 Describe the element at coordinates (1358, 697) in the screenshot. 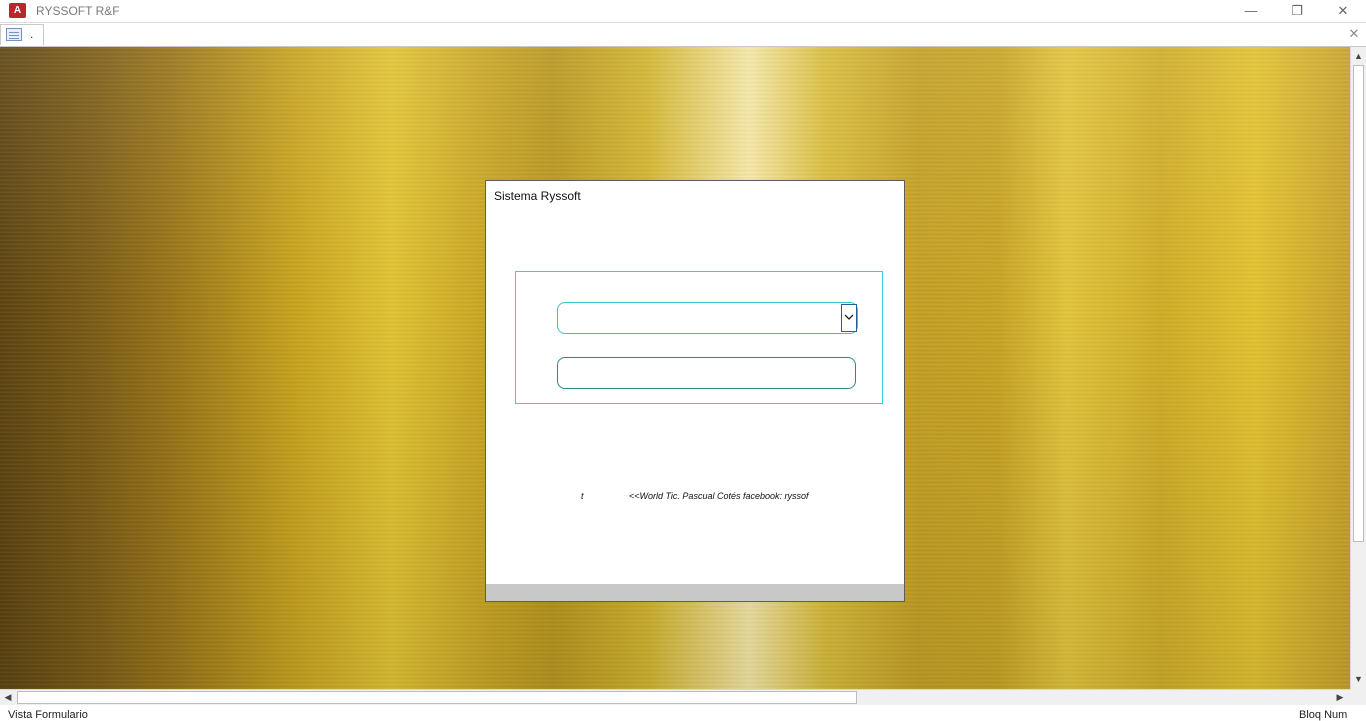

I see `scrollbar-corner` at that location.